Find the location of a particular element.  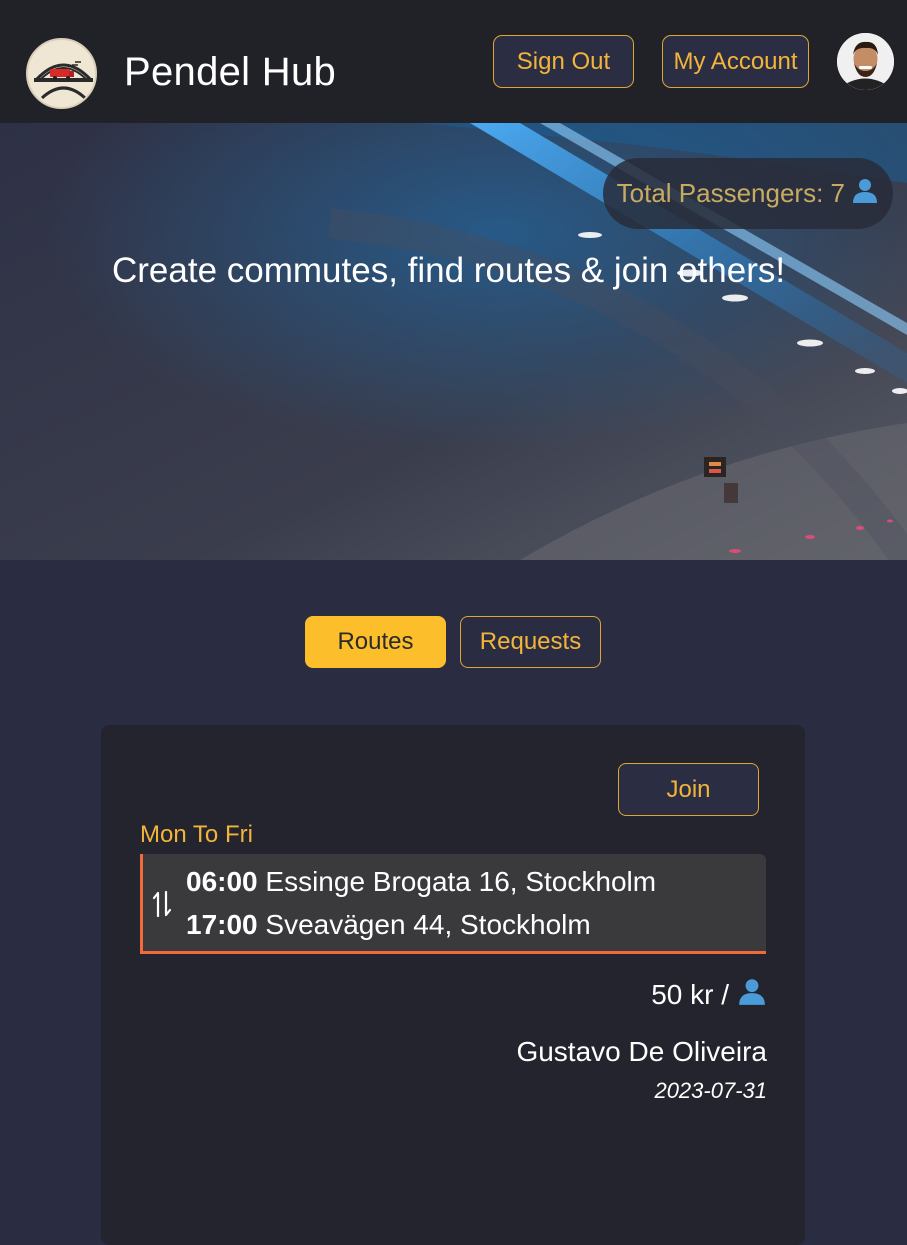

route-days: Mon To Fri is located at coordinates (196, 834).